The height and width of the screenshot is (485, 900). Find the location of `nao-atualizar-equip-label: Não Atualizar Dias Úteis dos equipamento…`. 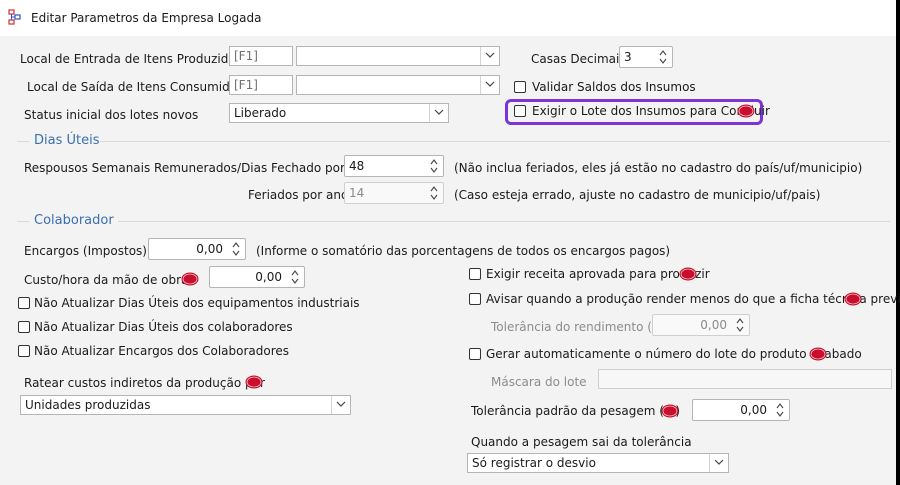

nao-atualizar-equip-label: Não Atualizar Dias Úteis dos equipamento… is located at coordinates (197, 303).